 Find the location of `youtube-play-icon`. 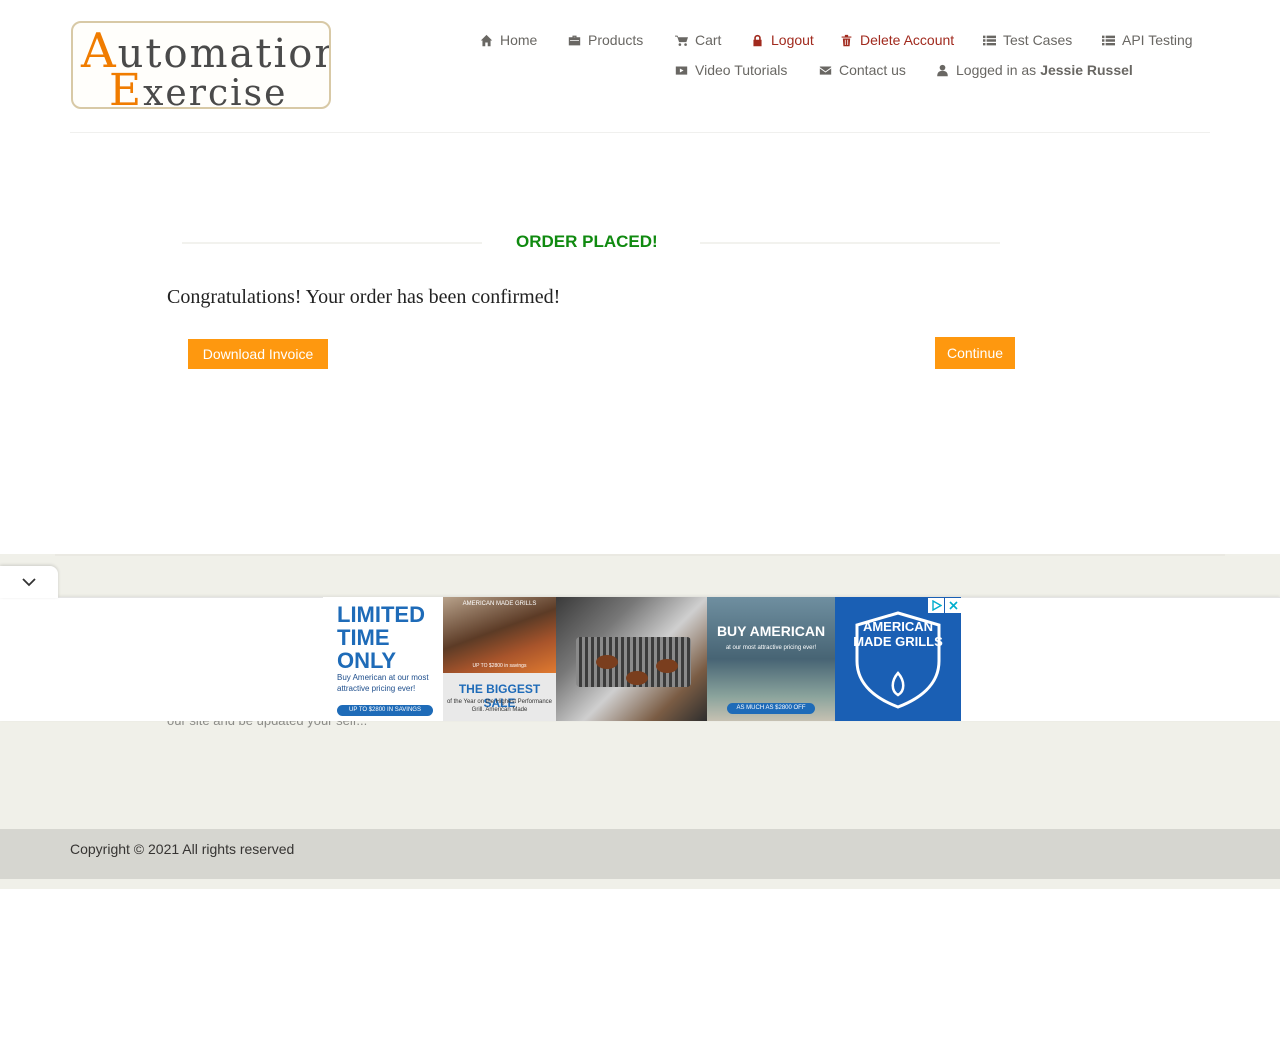

youtube-play-icon is located at coordinates (681, 70).